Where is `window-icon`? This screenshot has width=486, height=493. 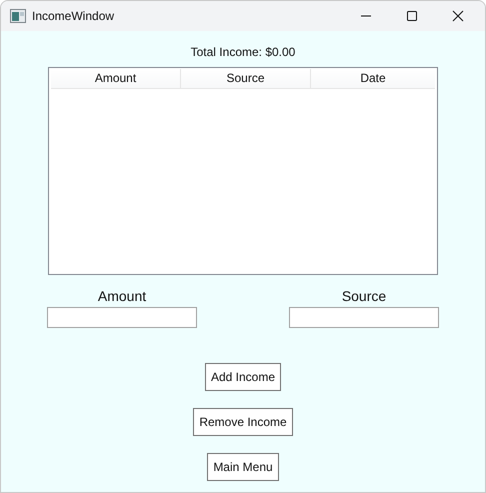
window-icon is located at coordinates (18, 16).